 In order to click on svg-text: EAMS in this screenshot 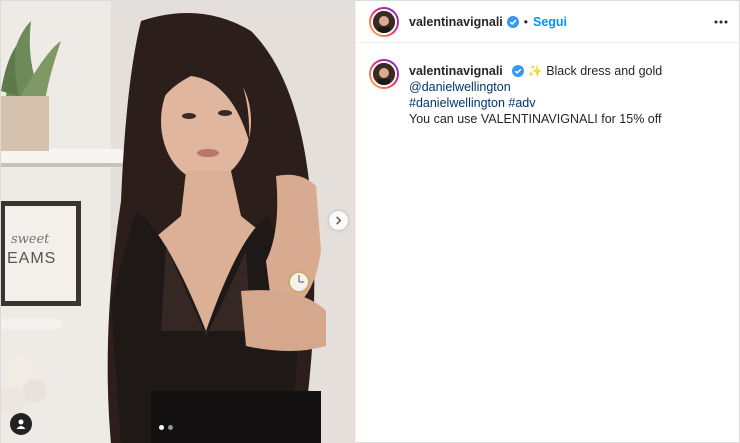, I will do `click(31, 258)`.